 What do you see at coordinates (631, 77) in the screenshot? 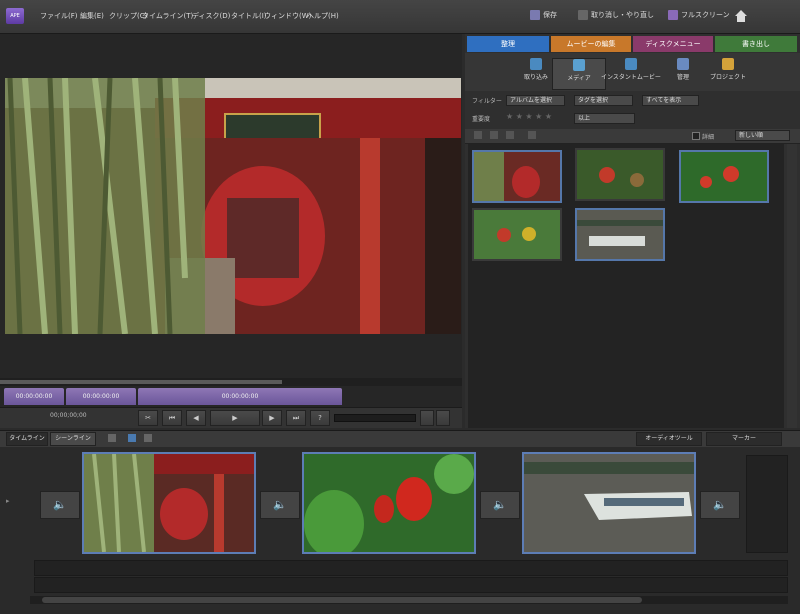
I see `subtab-instant-label: インスタントムービー` at bounding box center [631, 77].